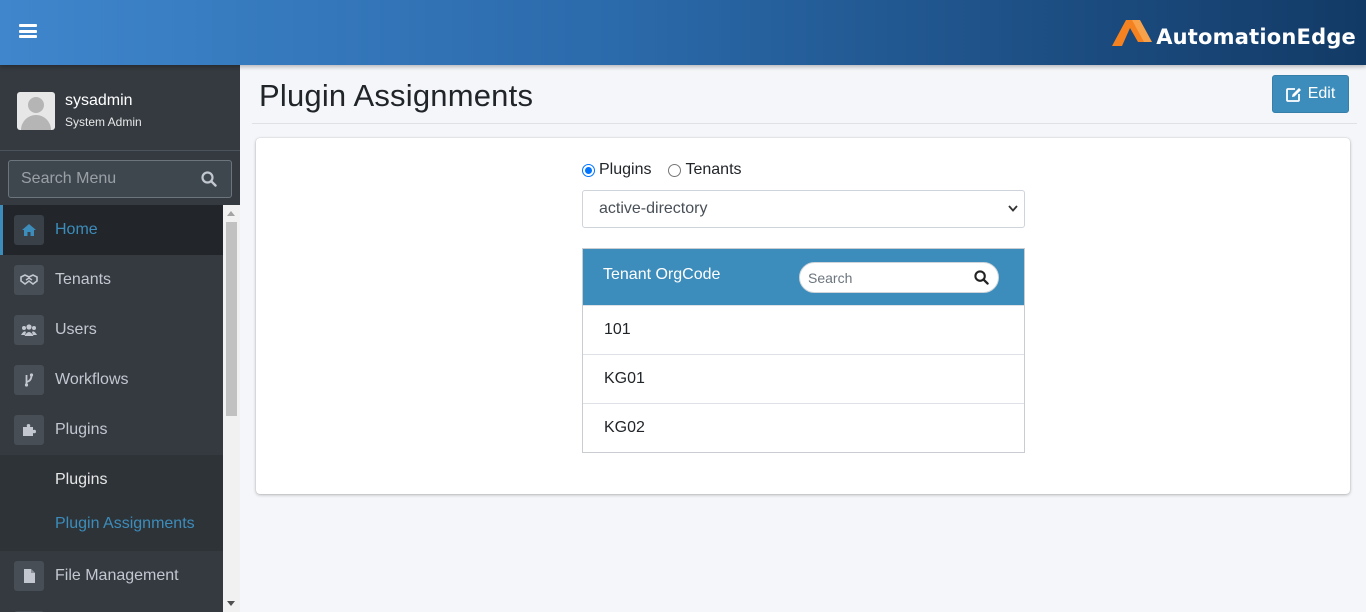 The height and width of the screenshot is (612, 1366). Describe the element at coordinates (117, 575) in the screenshot. I see `sidebar-item-label: File Management` at that location.